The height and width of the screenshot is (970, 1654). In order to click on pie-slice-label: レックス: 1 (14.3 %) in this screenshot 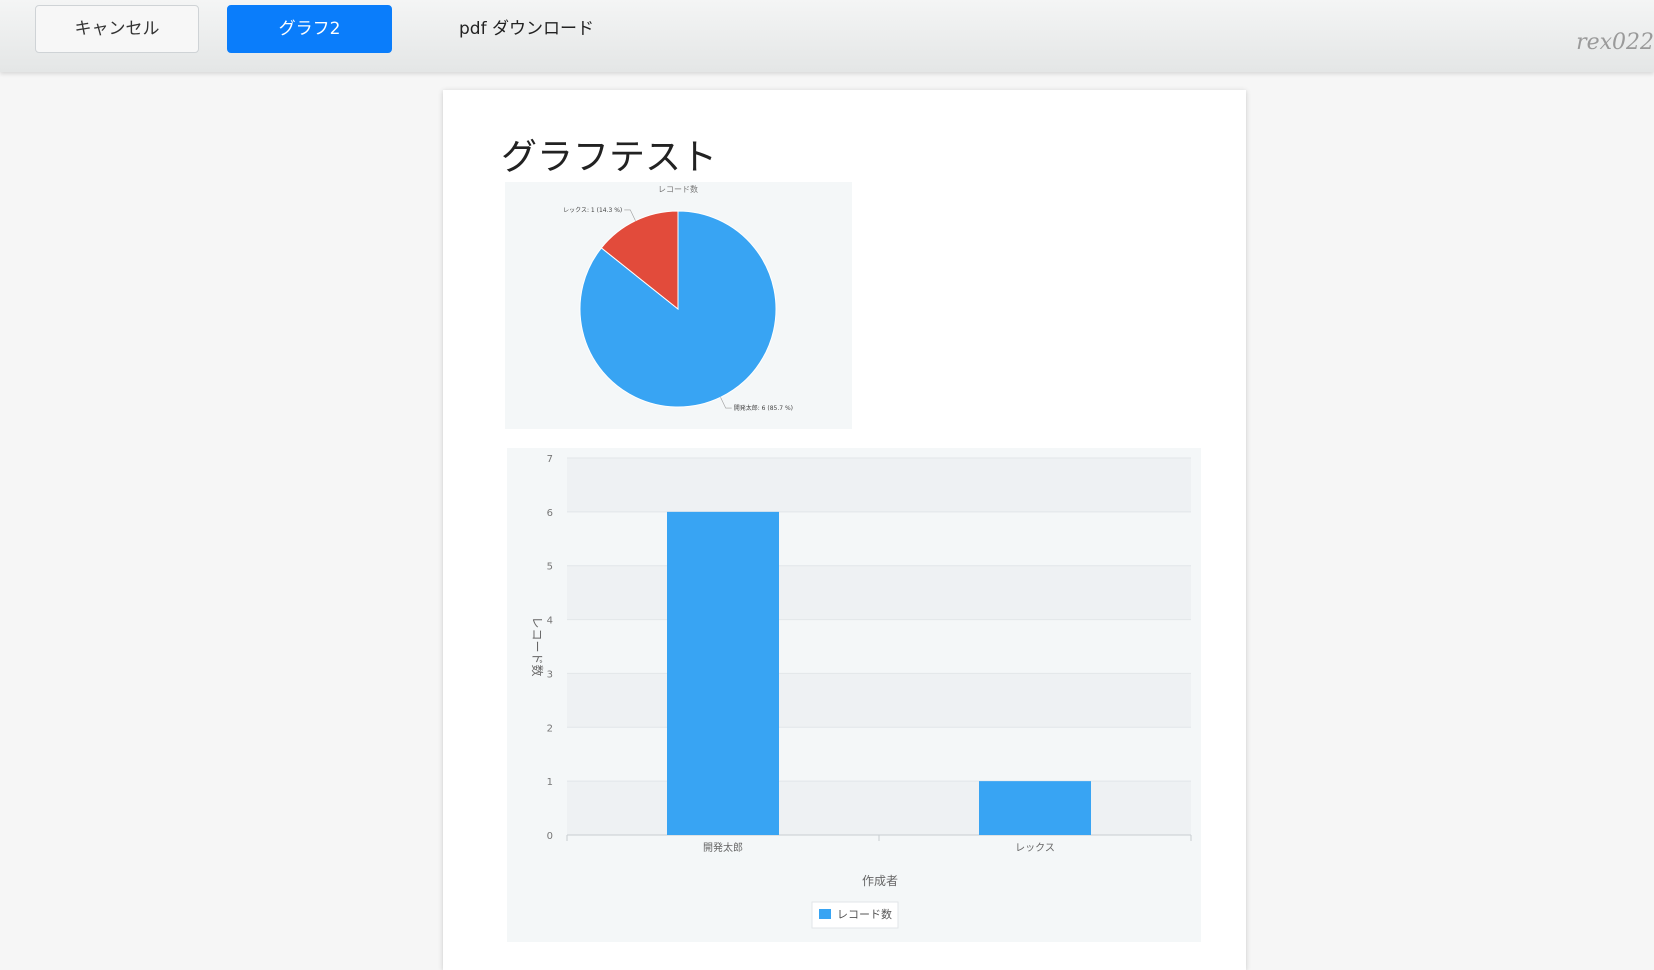, I will do `click(592, 210)`.